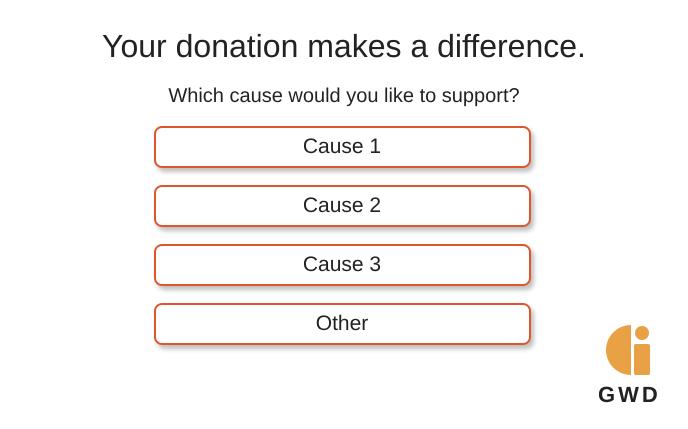  Describe the element at coordinates (629, 350) in the screenshot. I see `logo-icon` at that location.